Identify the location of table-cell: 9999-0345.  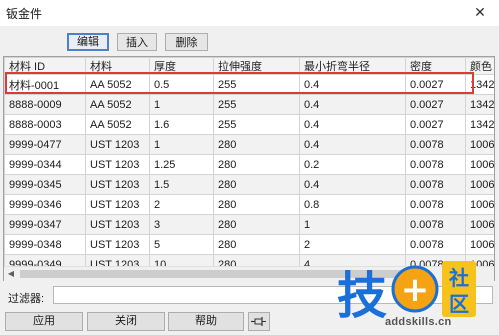
(45, 184).